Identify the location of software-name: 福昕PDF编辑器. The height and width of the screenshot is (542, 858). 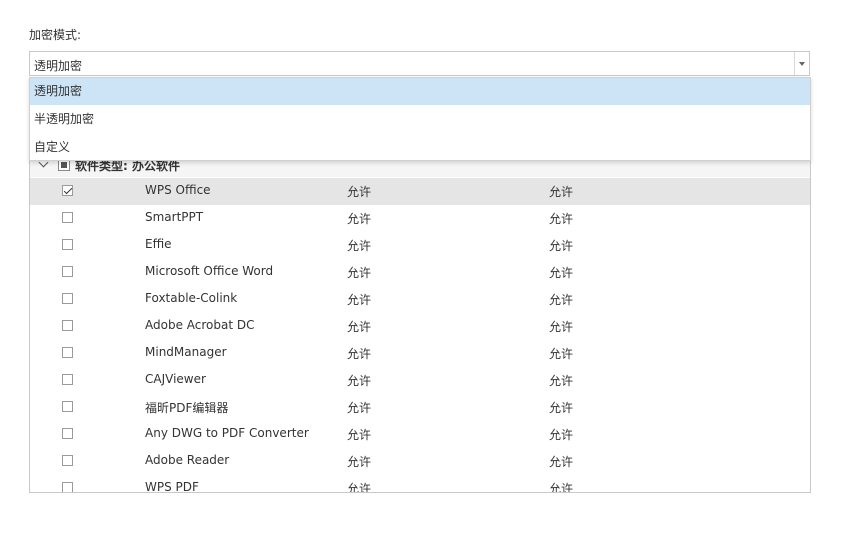
(187, 408).